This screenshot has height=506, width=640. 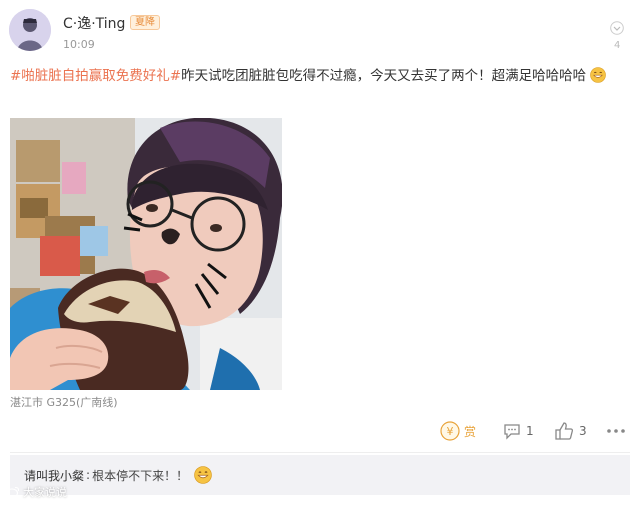 I want to click on action-bar: ¥ 赏 1 3, so click(x=320, y=431).